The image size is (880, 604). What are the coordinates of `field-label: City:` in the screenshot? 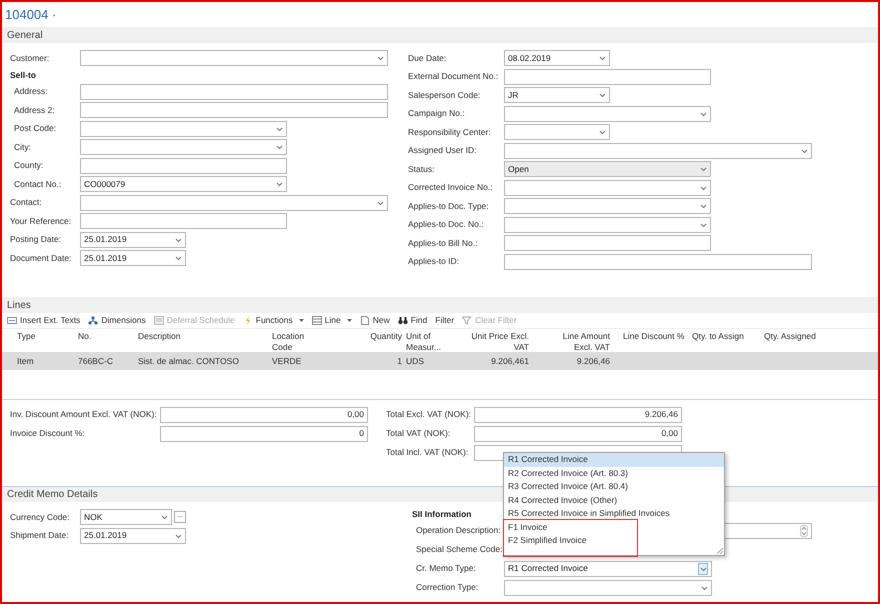 It's located at (22, 147).